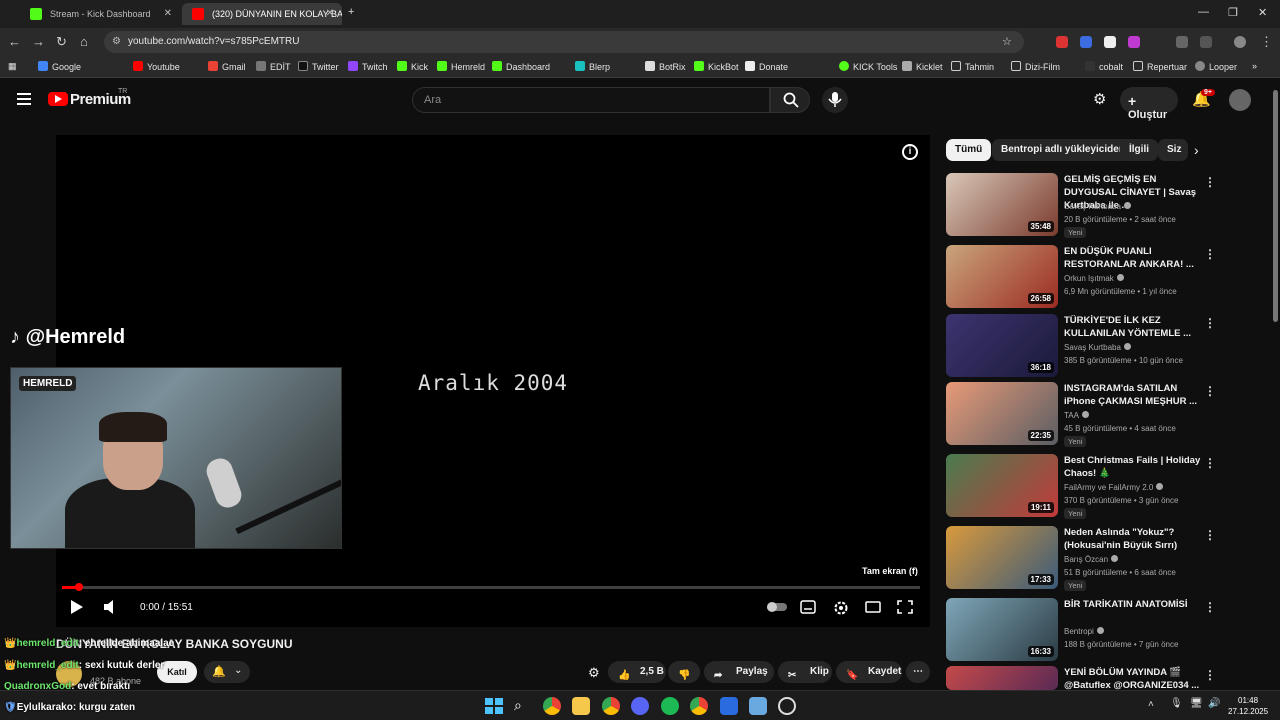 This screenshot has width=1280, height=720. What do you see at coordinates (412, 66) in the screenshot?
I see `bookmark-kick: Kick` at bounding box center [412, 66].